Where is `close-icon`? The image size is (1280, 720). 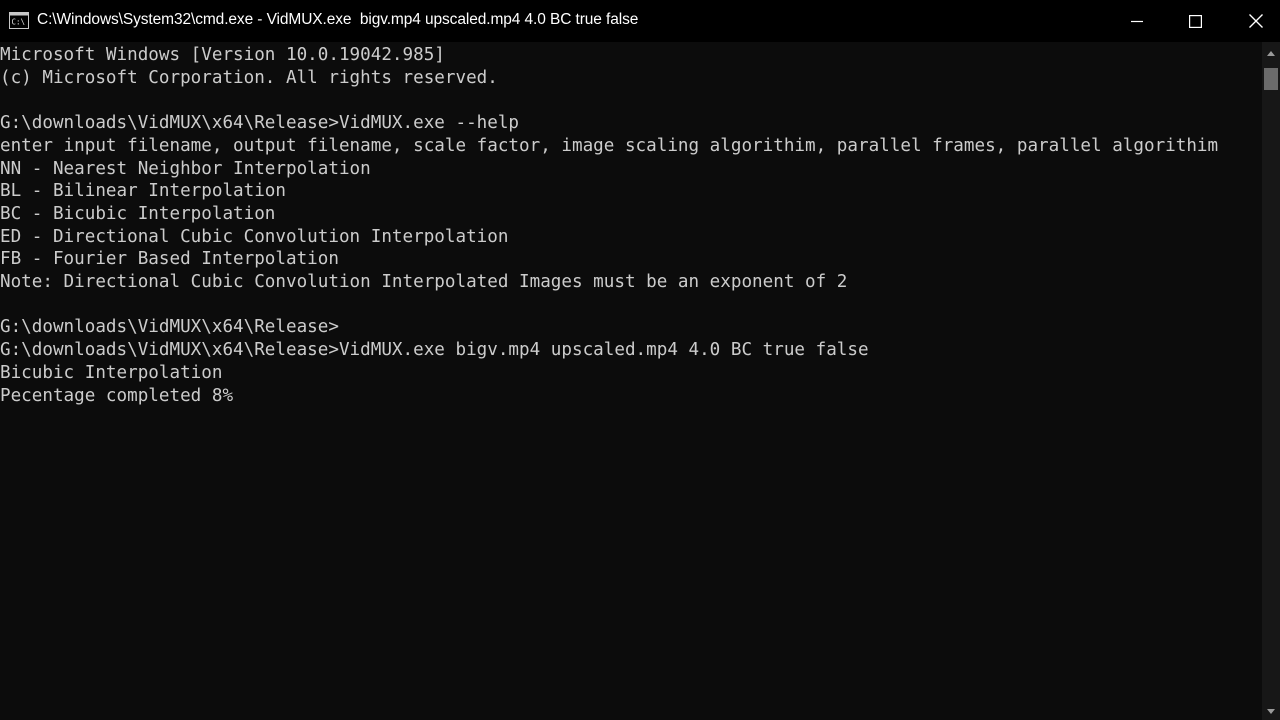 close-icon is located at coordinates (1256, 21).